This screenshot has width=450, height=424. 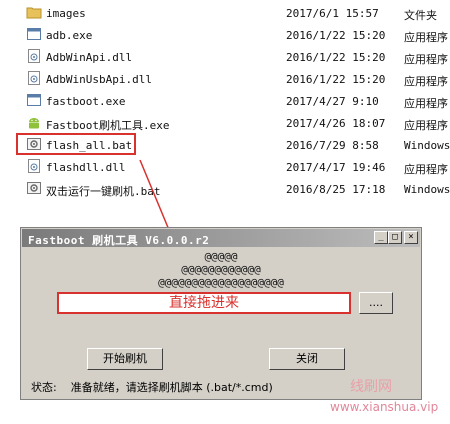 I want to click on folder-icon, so click(x=34, y=12).